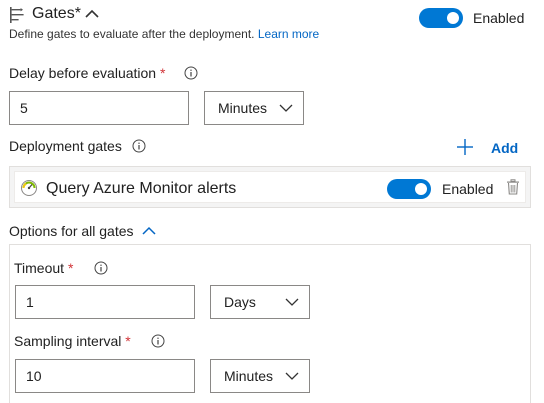  What do you see at coordinates (243, 108) in the screenshot?
I see `delay-unit-value: Minutes` at bounding box center [243, 108].